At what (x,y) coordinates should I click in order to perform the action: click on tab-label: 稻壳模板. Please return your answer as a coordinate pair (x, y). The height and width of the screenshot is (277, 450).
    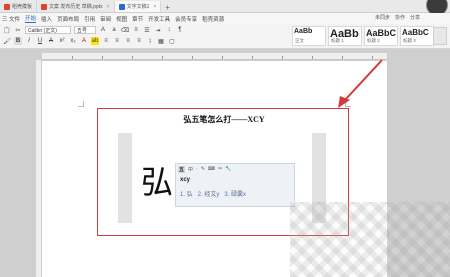
    Looking at the image, I should click on (22, 7).